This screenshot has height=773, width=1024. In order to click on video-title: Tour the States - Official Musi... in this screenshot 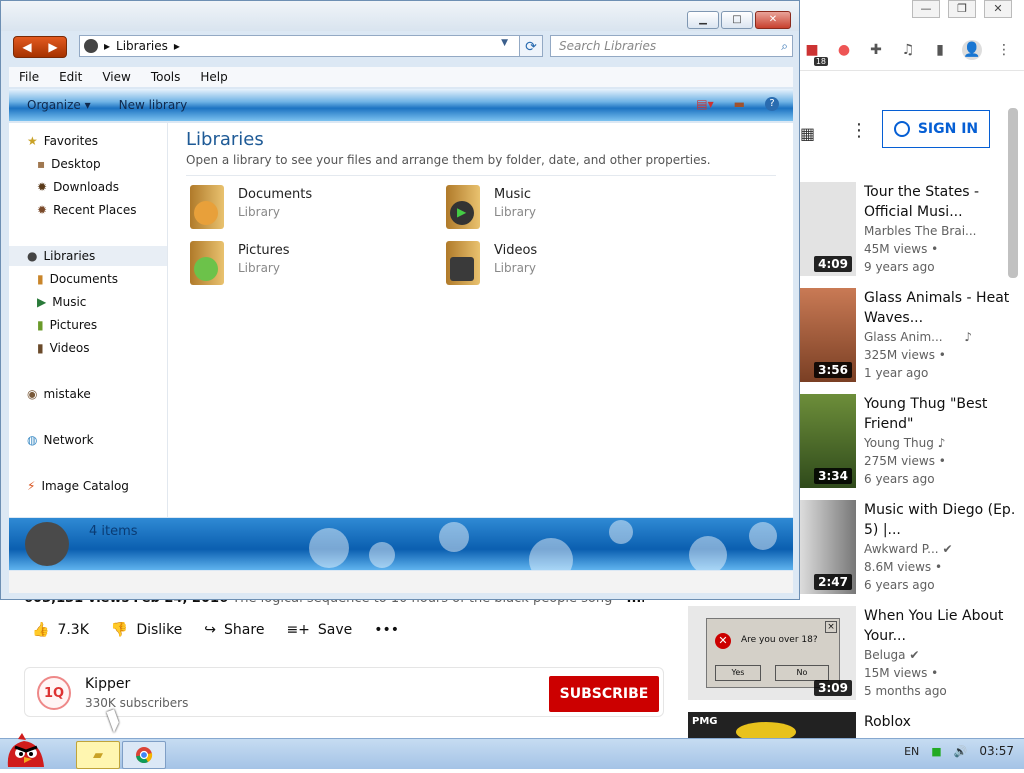, I will do `click(941, 202)`.